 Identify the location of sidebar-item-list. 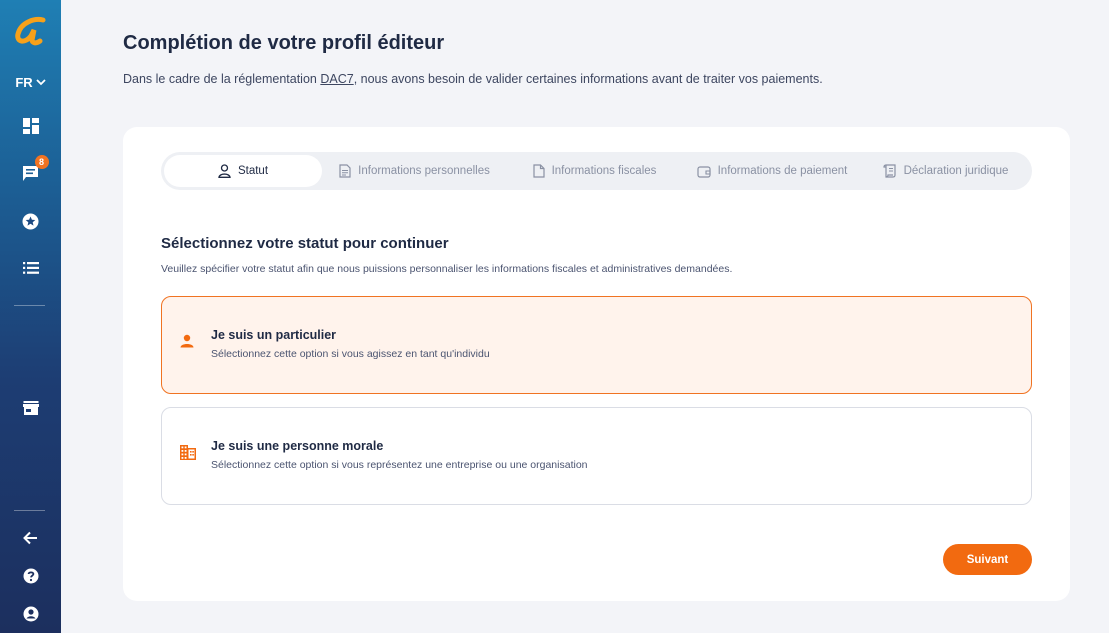
(30, 268).